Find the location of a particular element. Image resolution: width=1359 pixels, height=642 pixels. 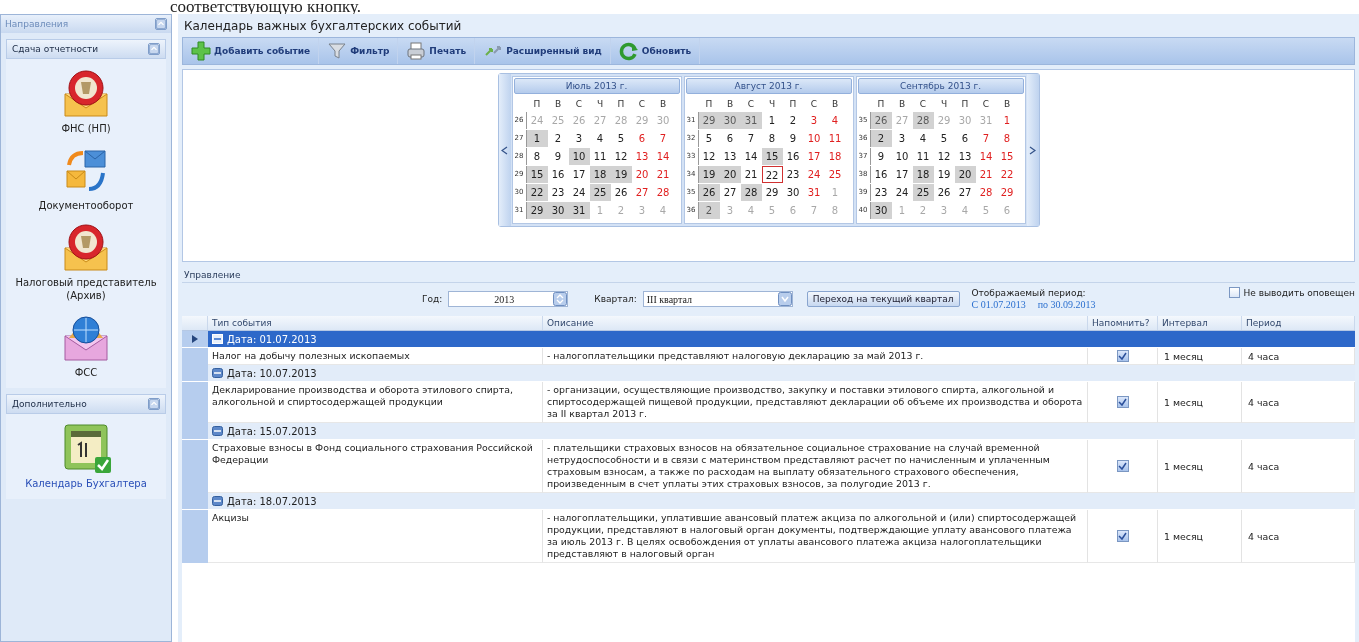

sidebar-item: ФСС is located at coordinates (86, 345).